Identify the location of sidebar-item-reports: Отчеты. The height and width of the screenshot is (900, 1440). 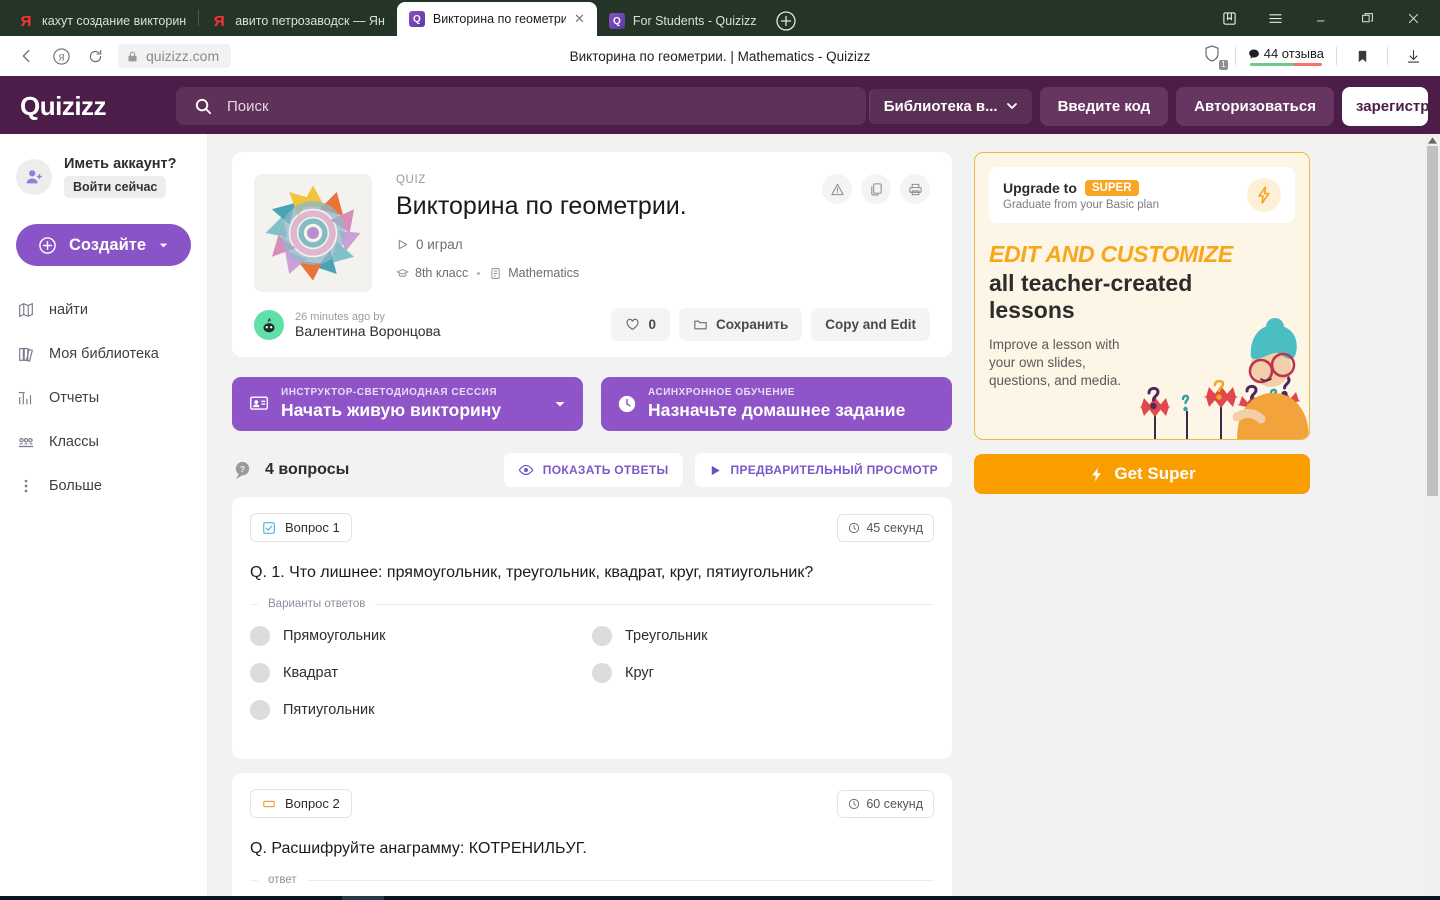
(103, 398).